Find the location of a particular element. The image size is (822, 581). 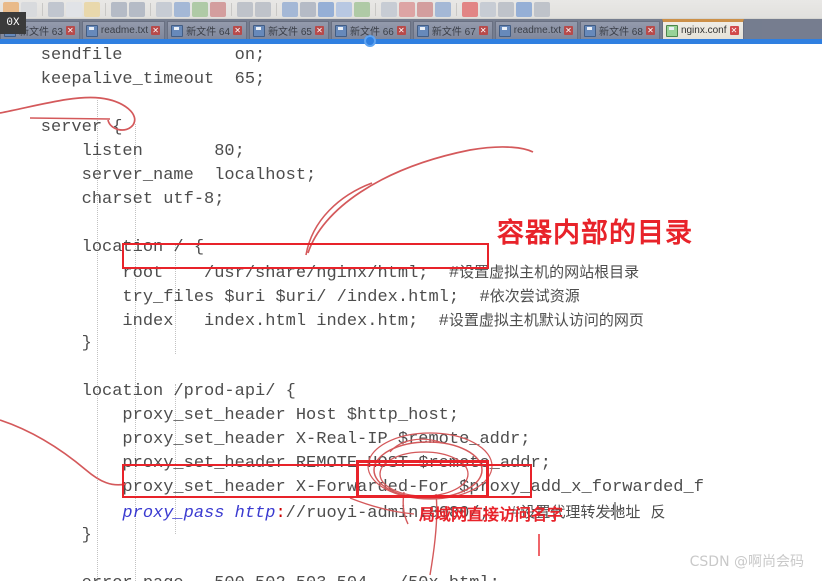

tab-label: nginx.conf is located at coordinates (703, 30).